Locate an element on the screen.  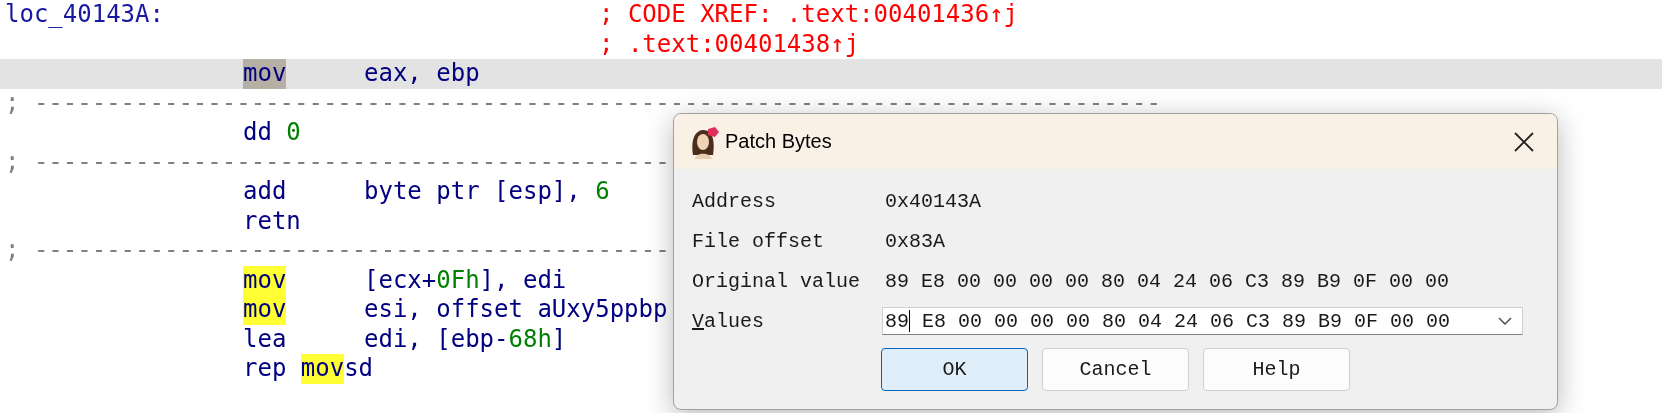
chevron-down-icon is located at coordinates (1505, 321).